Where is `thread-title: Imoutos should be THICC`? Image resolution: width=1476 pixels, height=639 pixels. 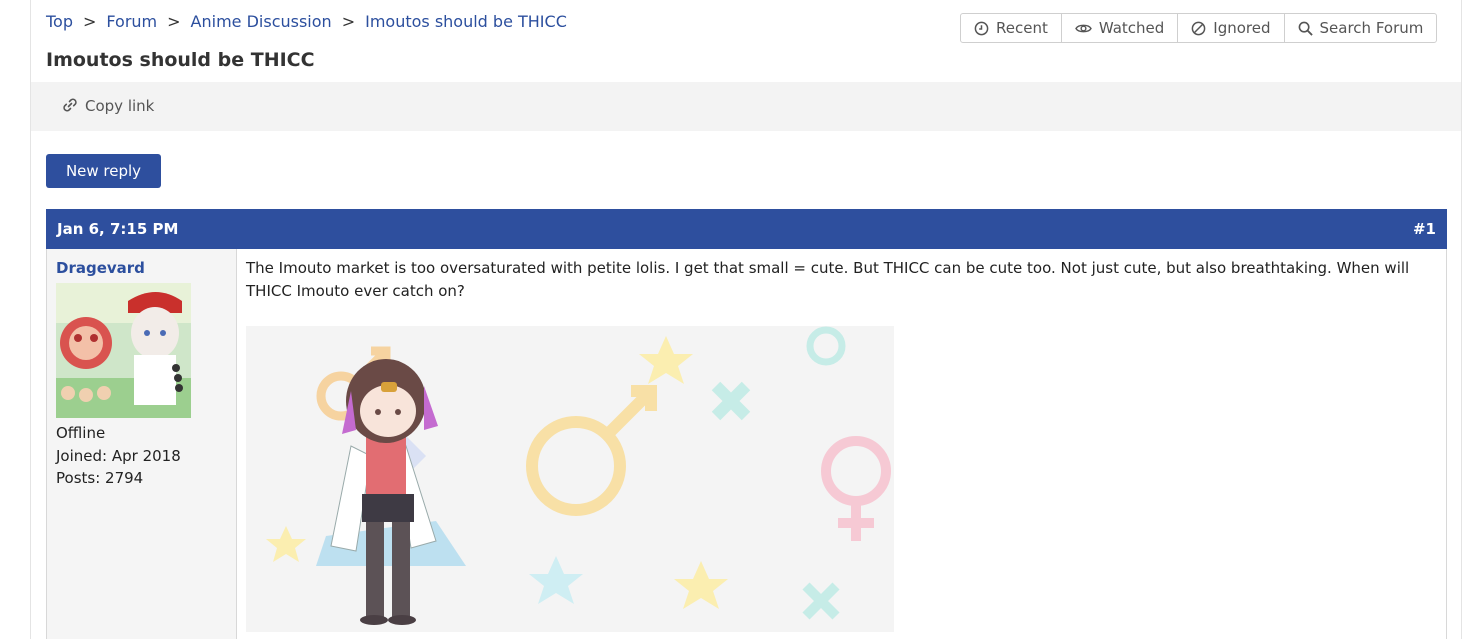 thread-title: Imoutos should be THICC is located at coordinates (180, 60).